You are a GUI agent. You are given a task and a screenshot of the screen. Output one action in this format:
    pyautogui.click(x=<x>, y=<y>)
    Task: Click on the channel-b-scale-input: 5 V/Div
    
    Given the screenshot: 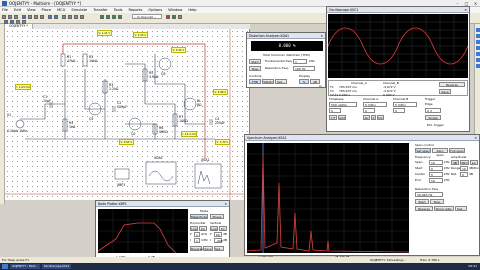 What is the action you would take?
    pyautogui.click(x=405, y=104)
    